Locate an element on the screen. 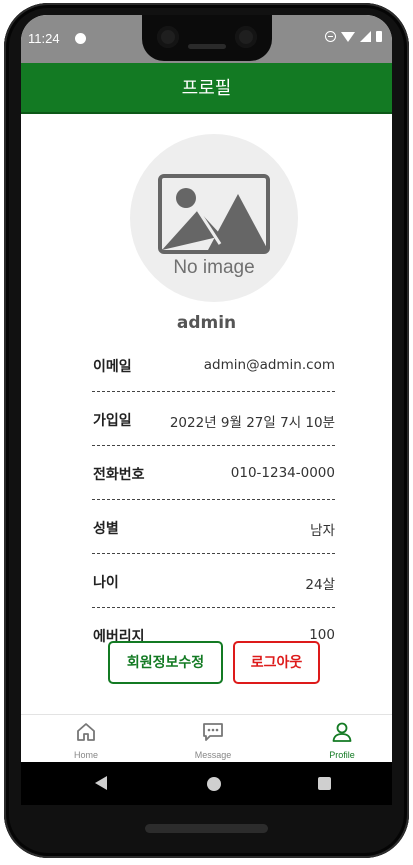 This screenshot has width=413, height=865. bottom-speaker-grille is located at coordinates (206, 828).